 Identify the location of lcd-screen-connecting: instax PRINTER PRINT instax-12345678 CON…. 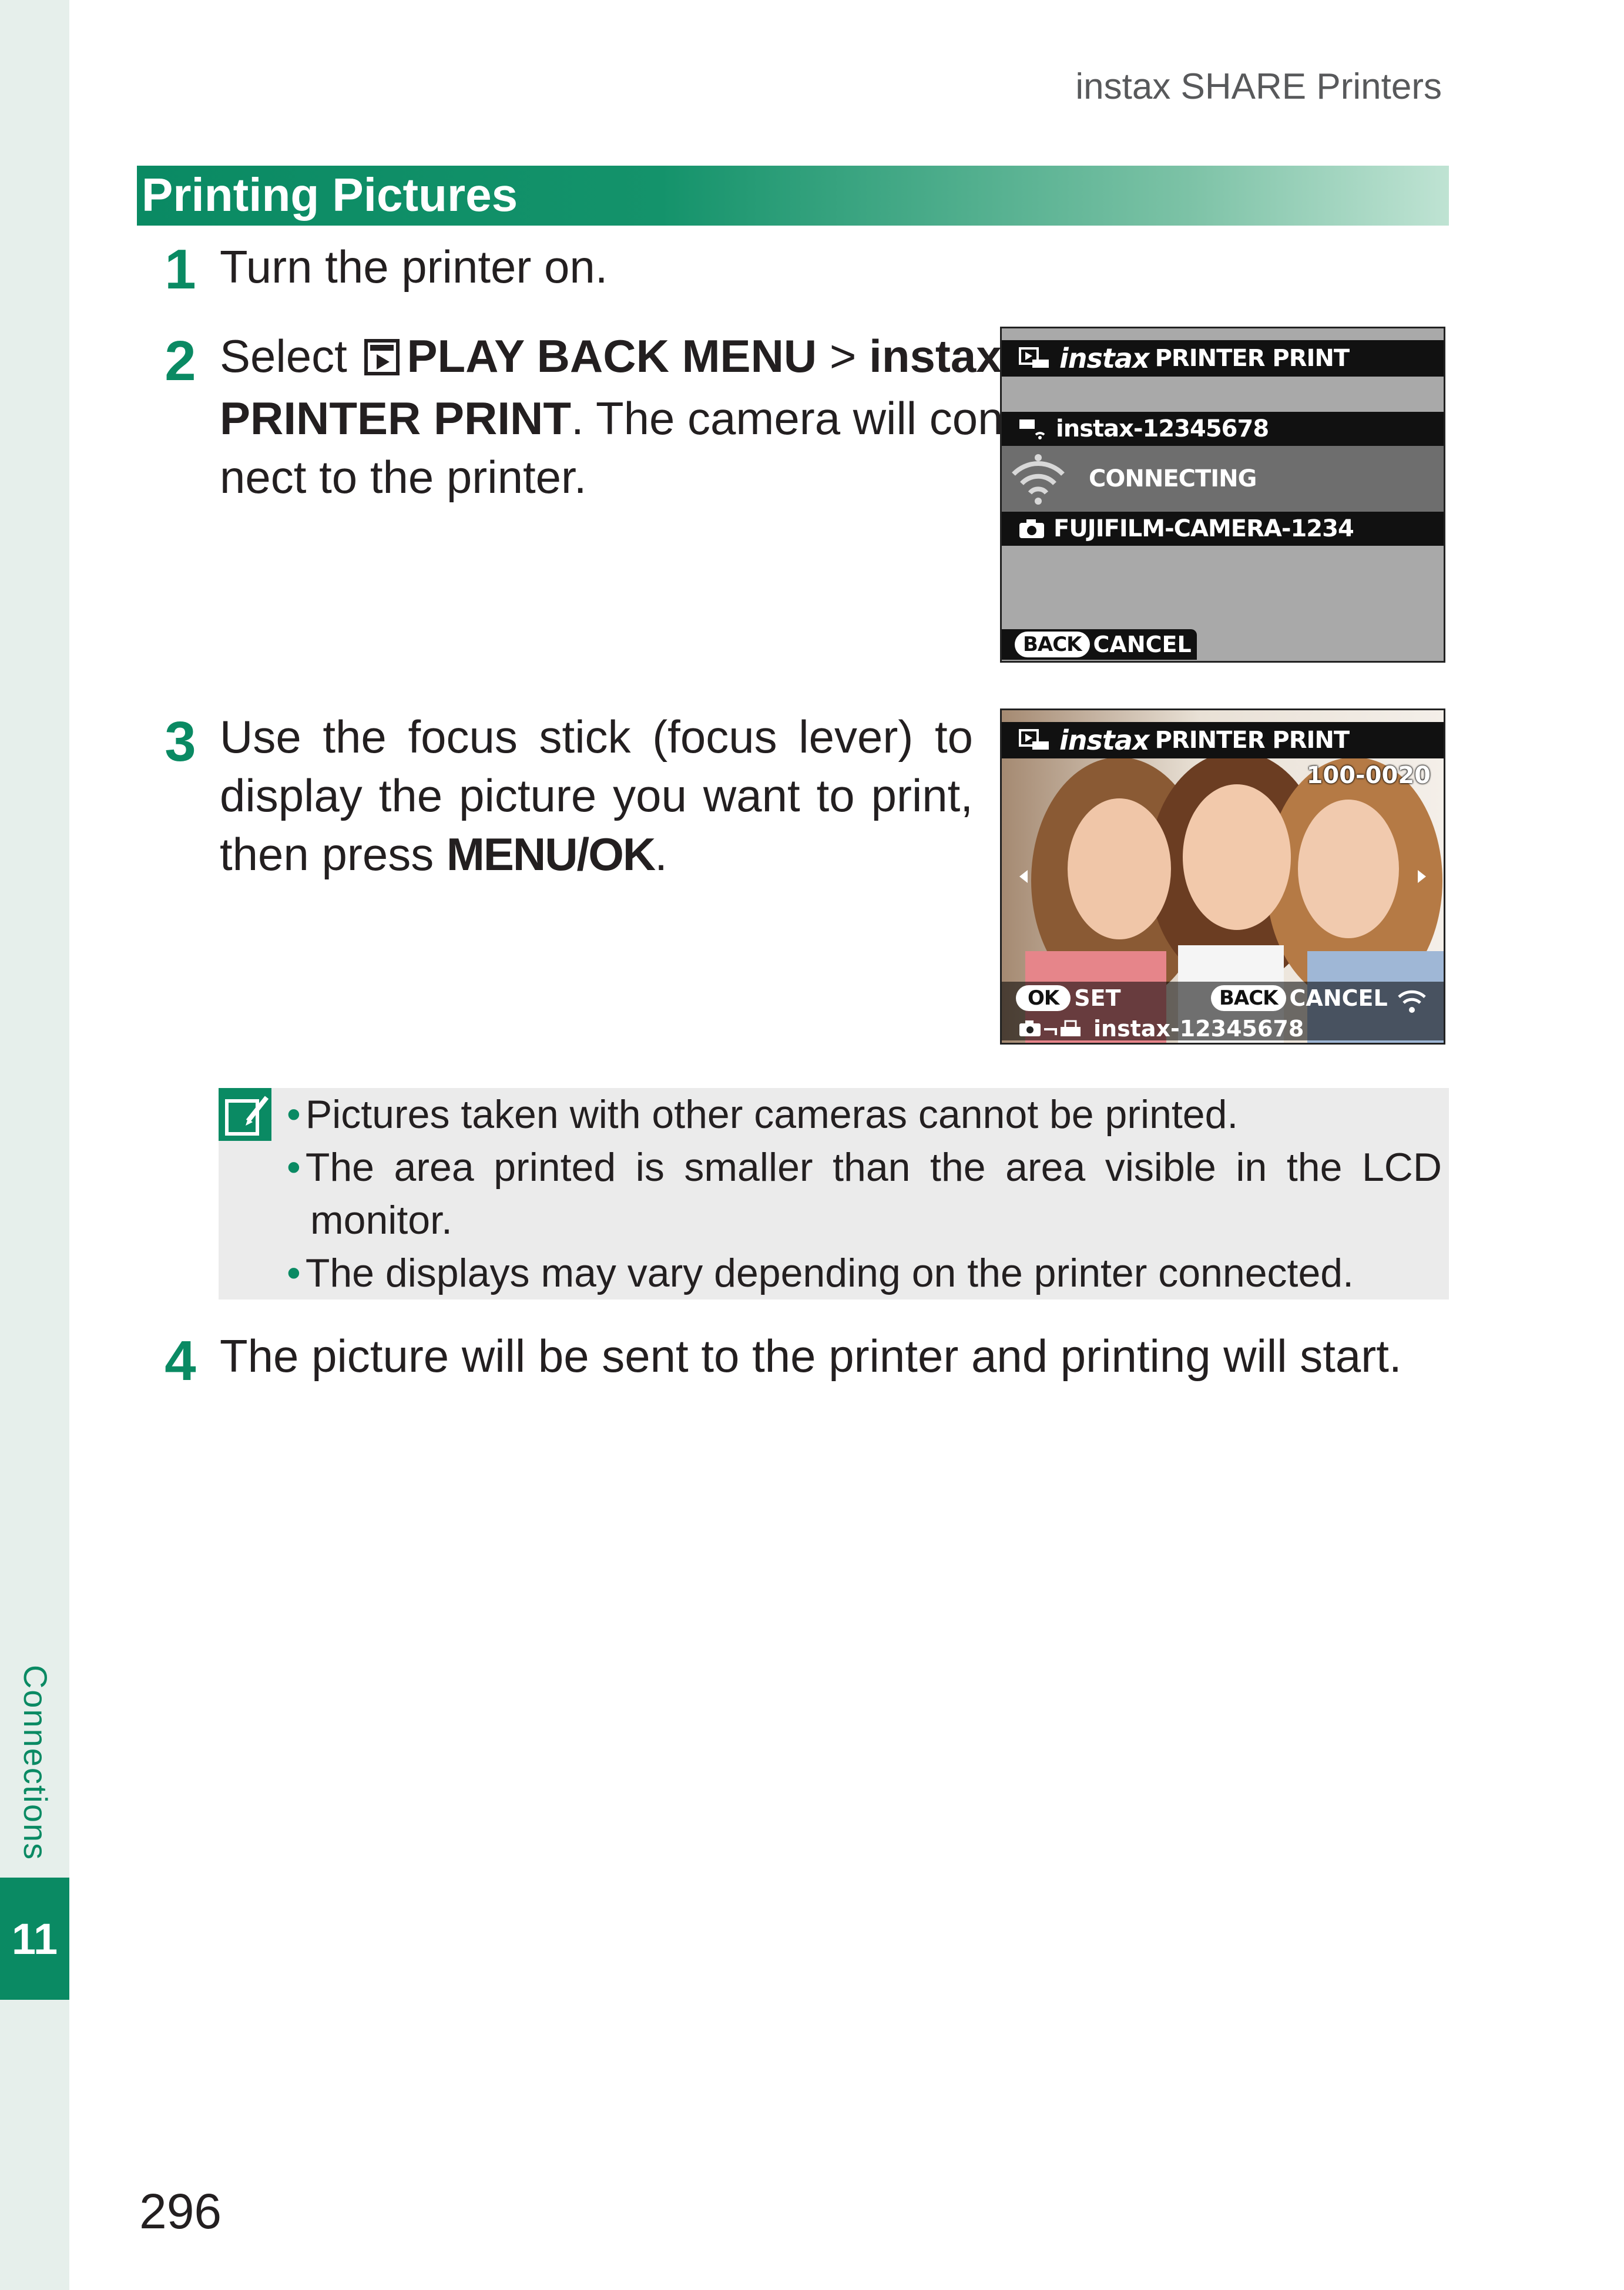
(1222, 495).